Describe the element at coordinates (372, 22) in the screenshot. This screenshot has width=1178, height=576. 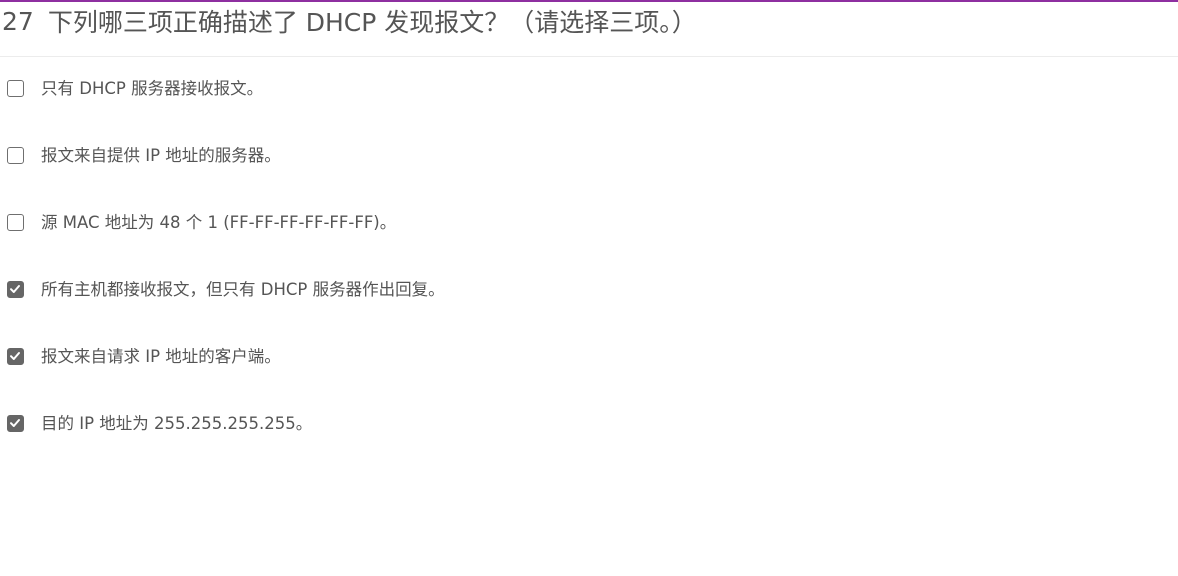
I see `question-text: 下列哪三项正确描述了 DHCP 发现报文？（请选择三项。）` at that location.